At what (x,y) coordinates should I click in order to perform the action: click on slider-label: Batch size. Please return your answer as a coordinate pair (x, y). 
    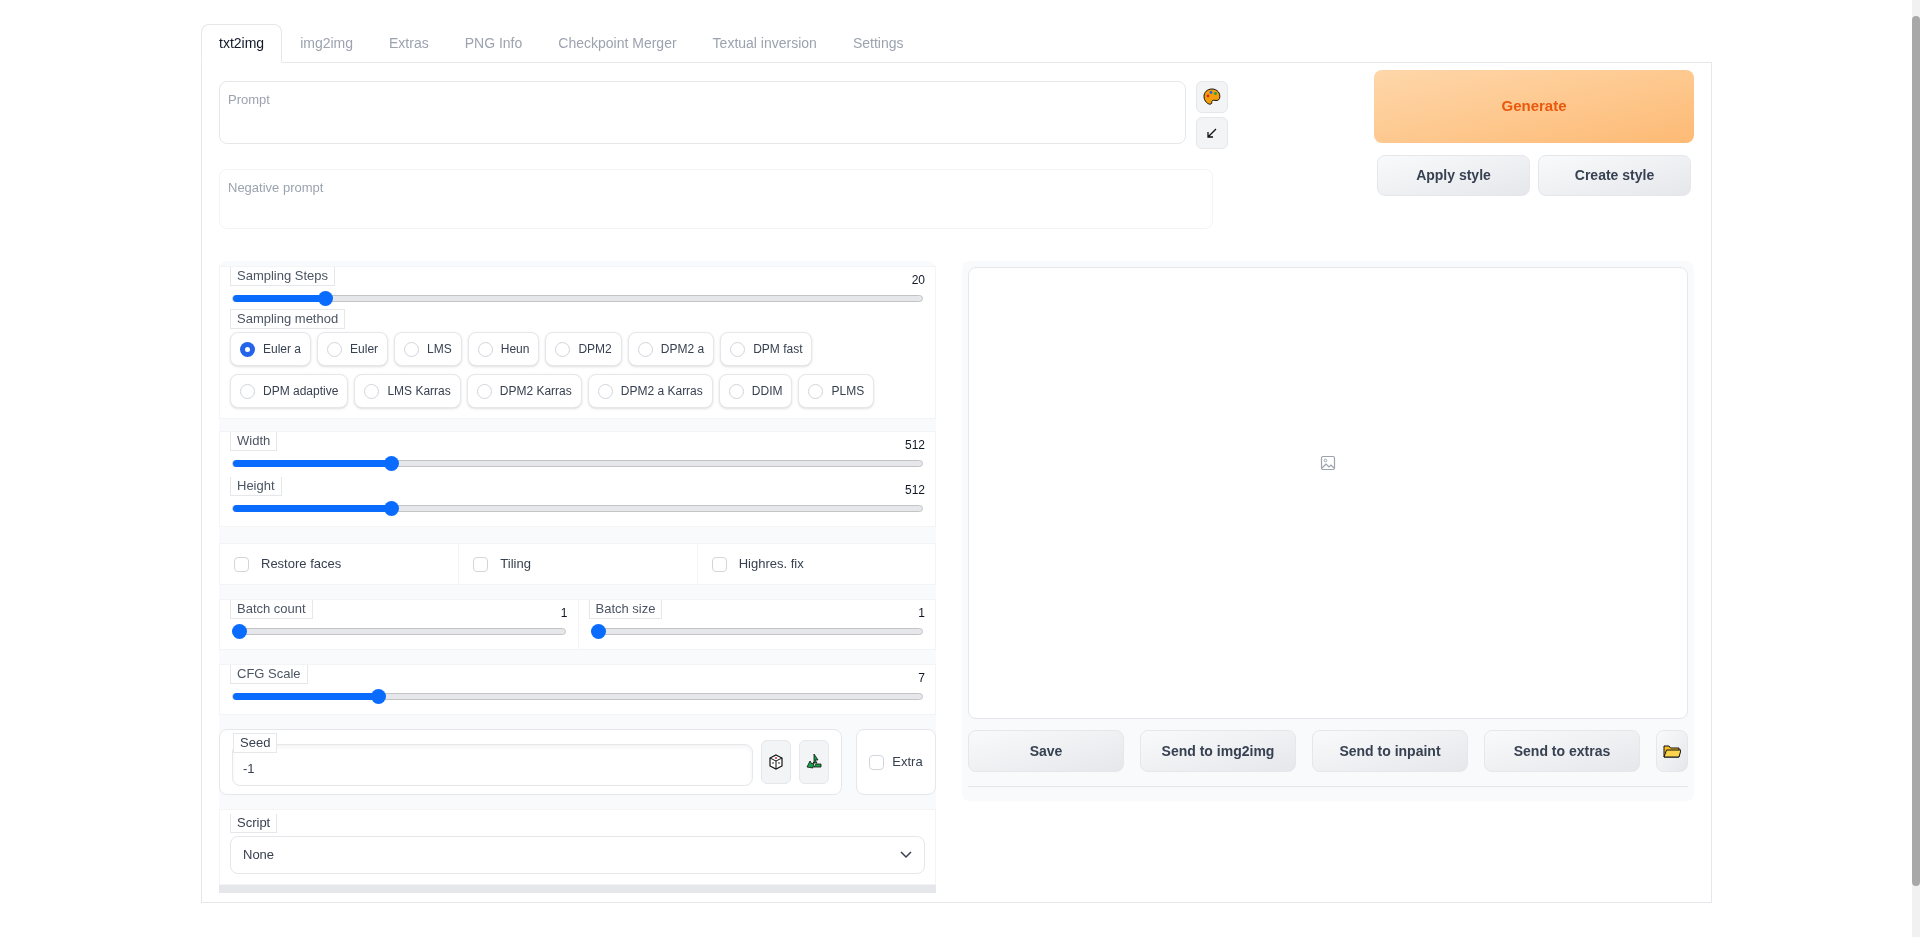
    Looking at the image, I should click on (625, 609).